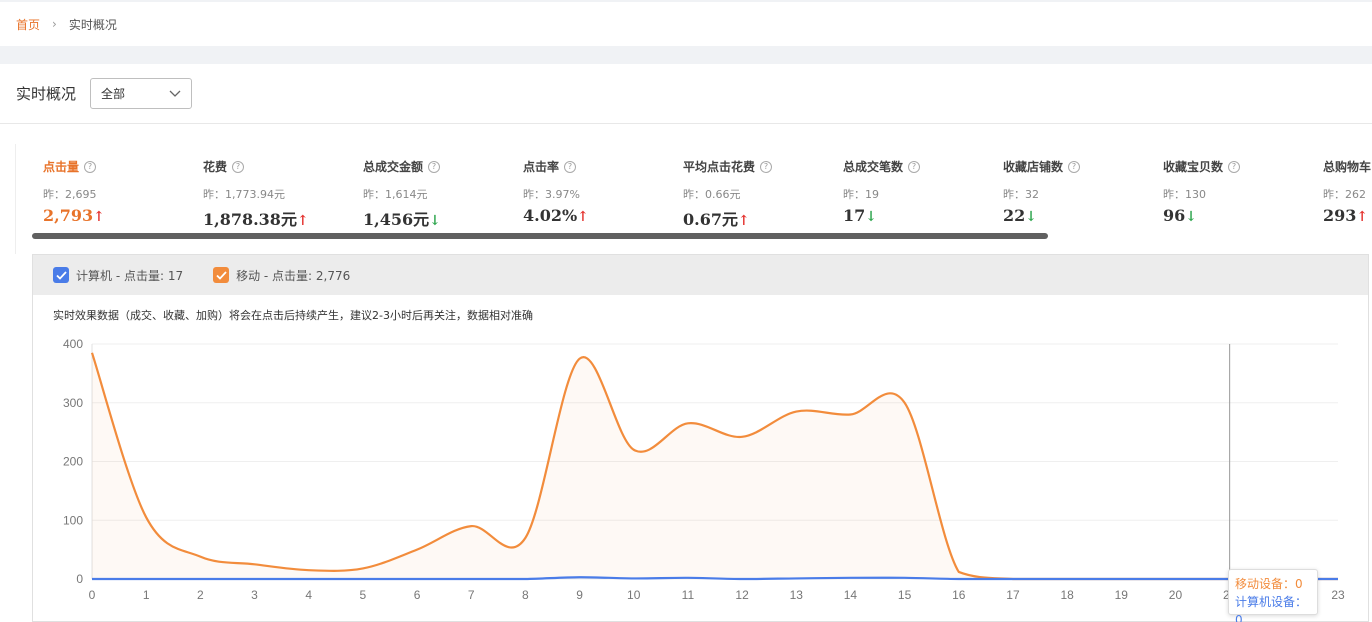 The image size is (1372, 622). What do you see at coordinates (113, 94) in the screenshot?
I see `device-select-value: 全部` at bounding box center [113, 94].